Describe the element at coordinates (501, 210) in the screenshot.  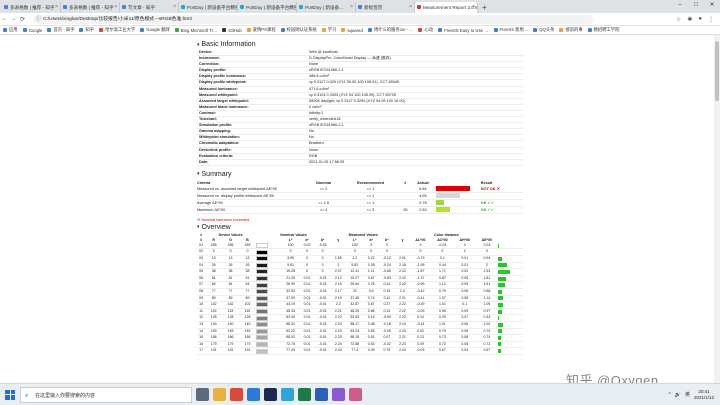
I see `summary-result: OK ✓✓` at that location.